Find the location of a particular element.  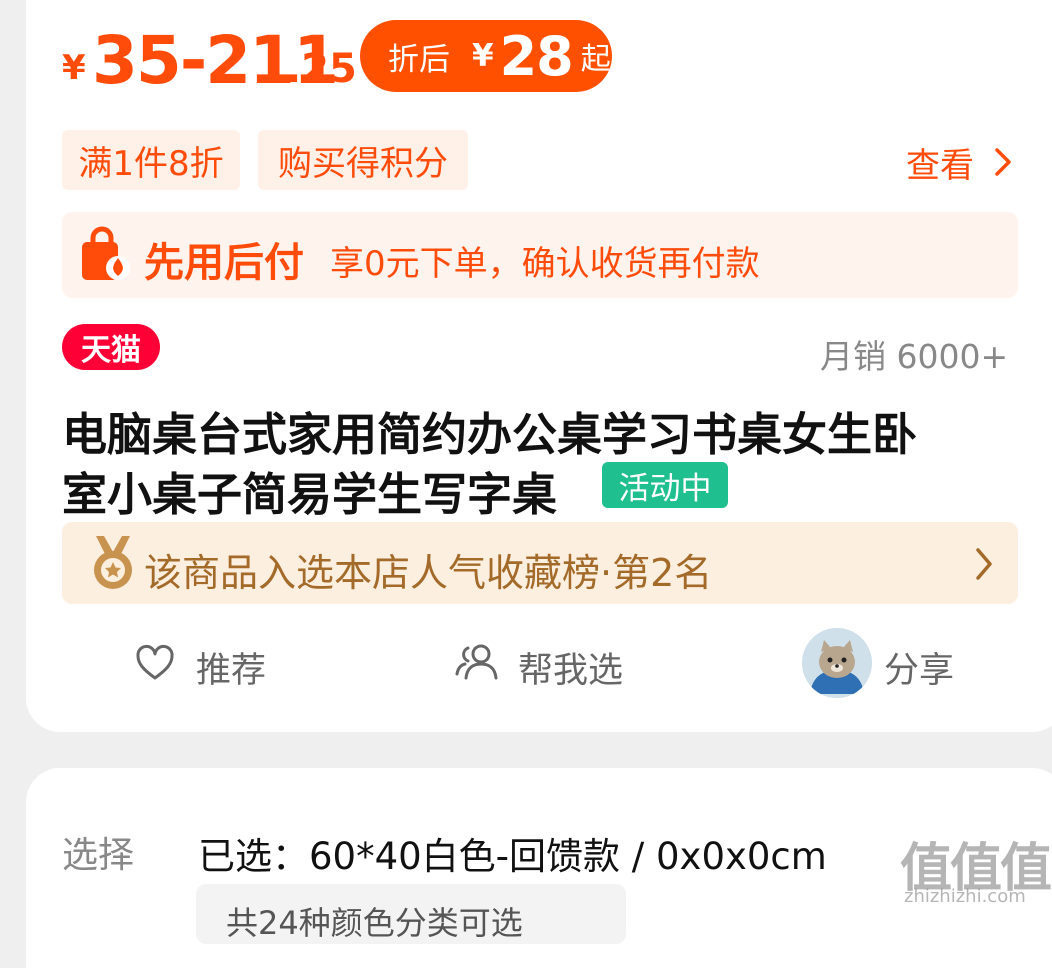

tmall-badge: 天猫 is located at coordinates (111, 347).